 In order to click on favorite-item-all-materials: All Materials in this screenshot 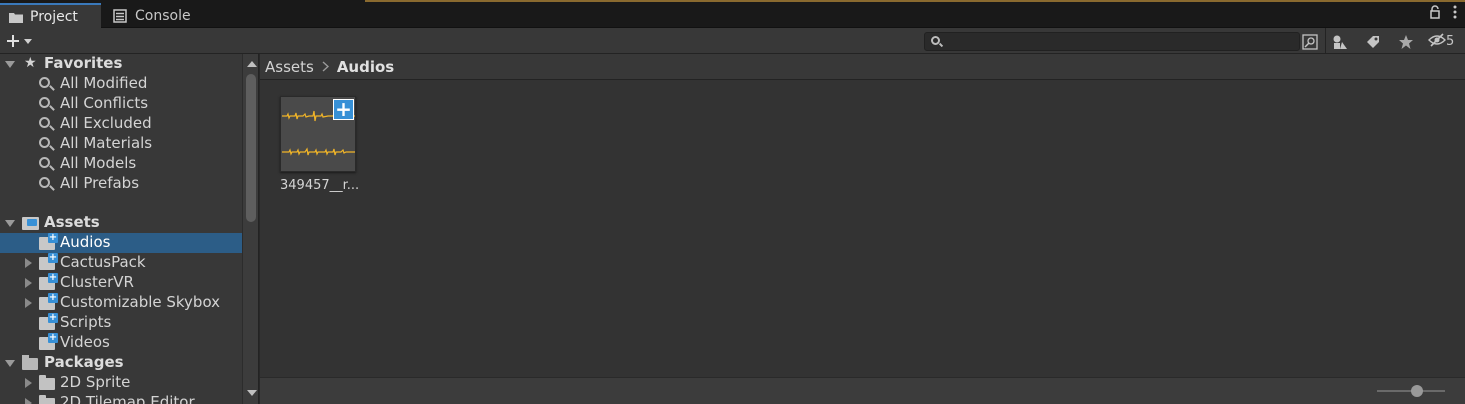, I will do `click(121, 144)`.